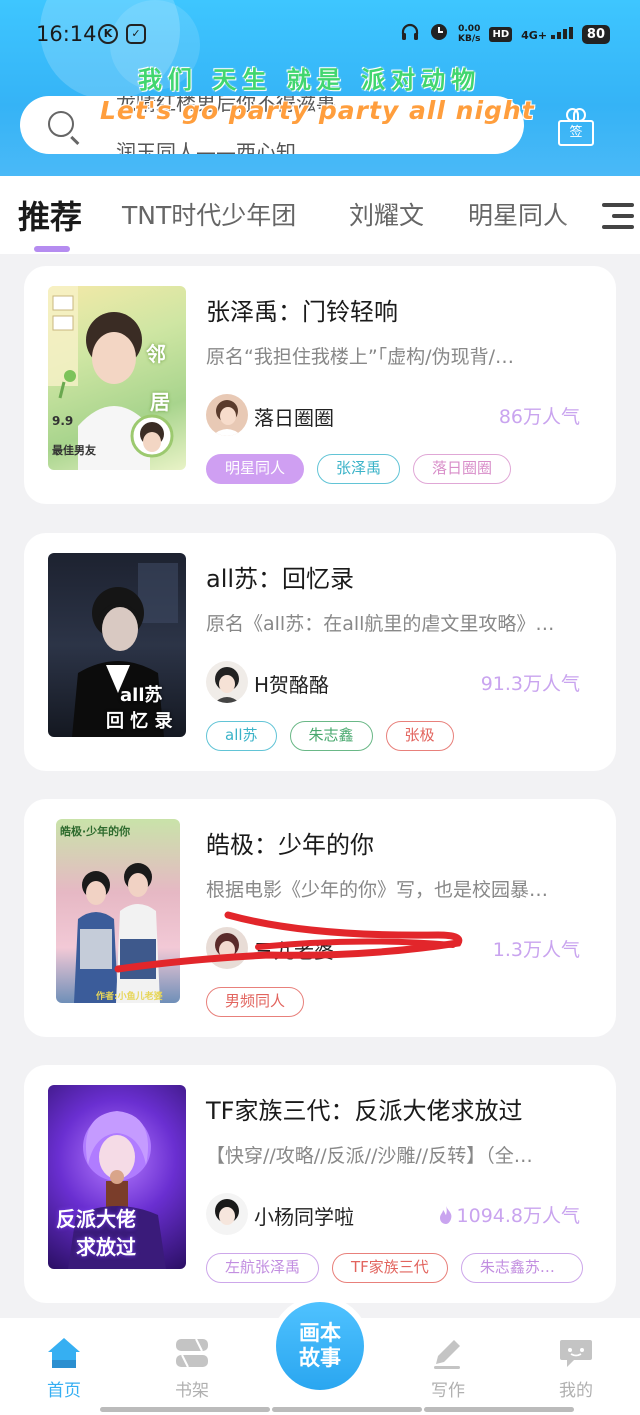  What do you see at coordinates (156, 354) in the screenshot?
I see `cover-text: 邻` at bounding box center [156, 354].